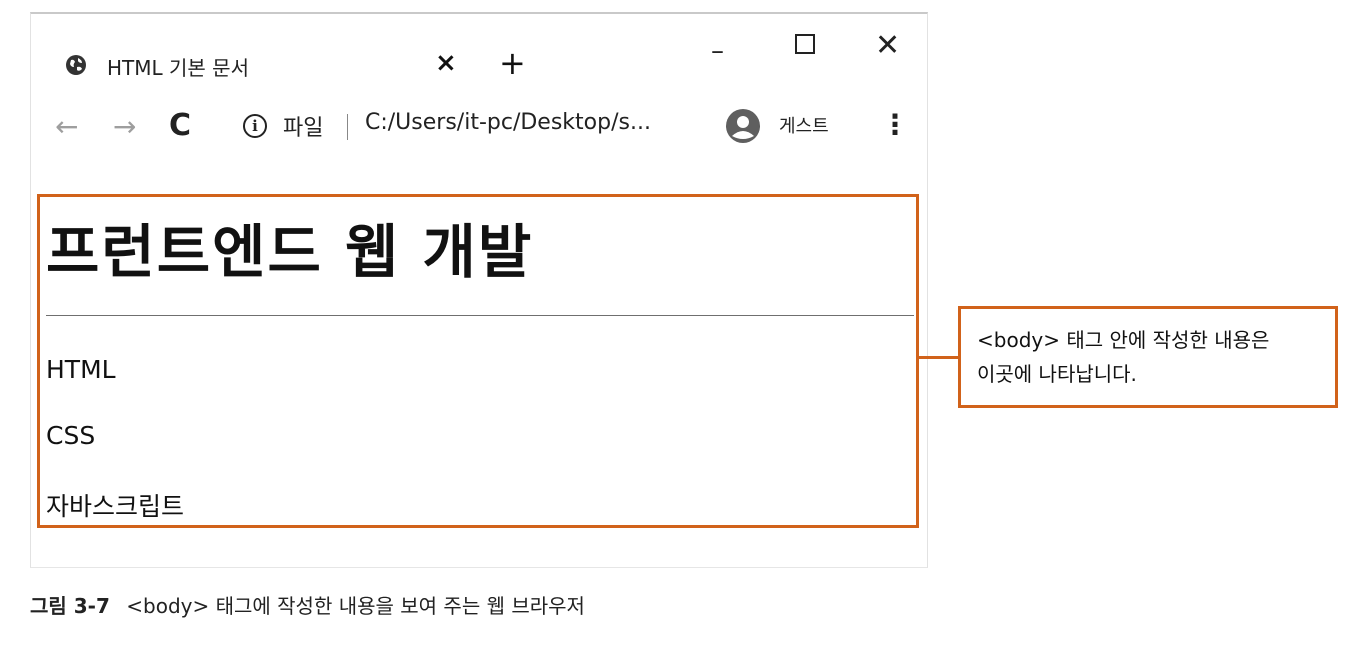 This screenshot has height=648, width=1368. I want to click on close-tab-icon: ×, so click(446, 63).